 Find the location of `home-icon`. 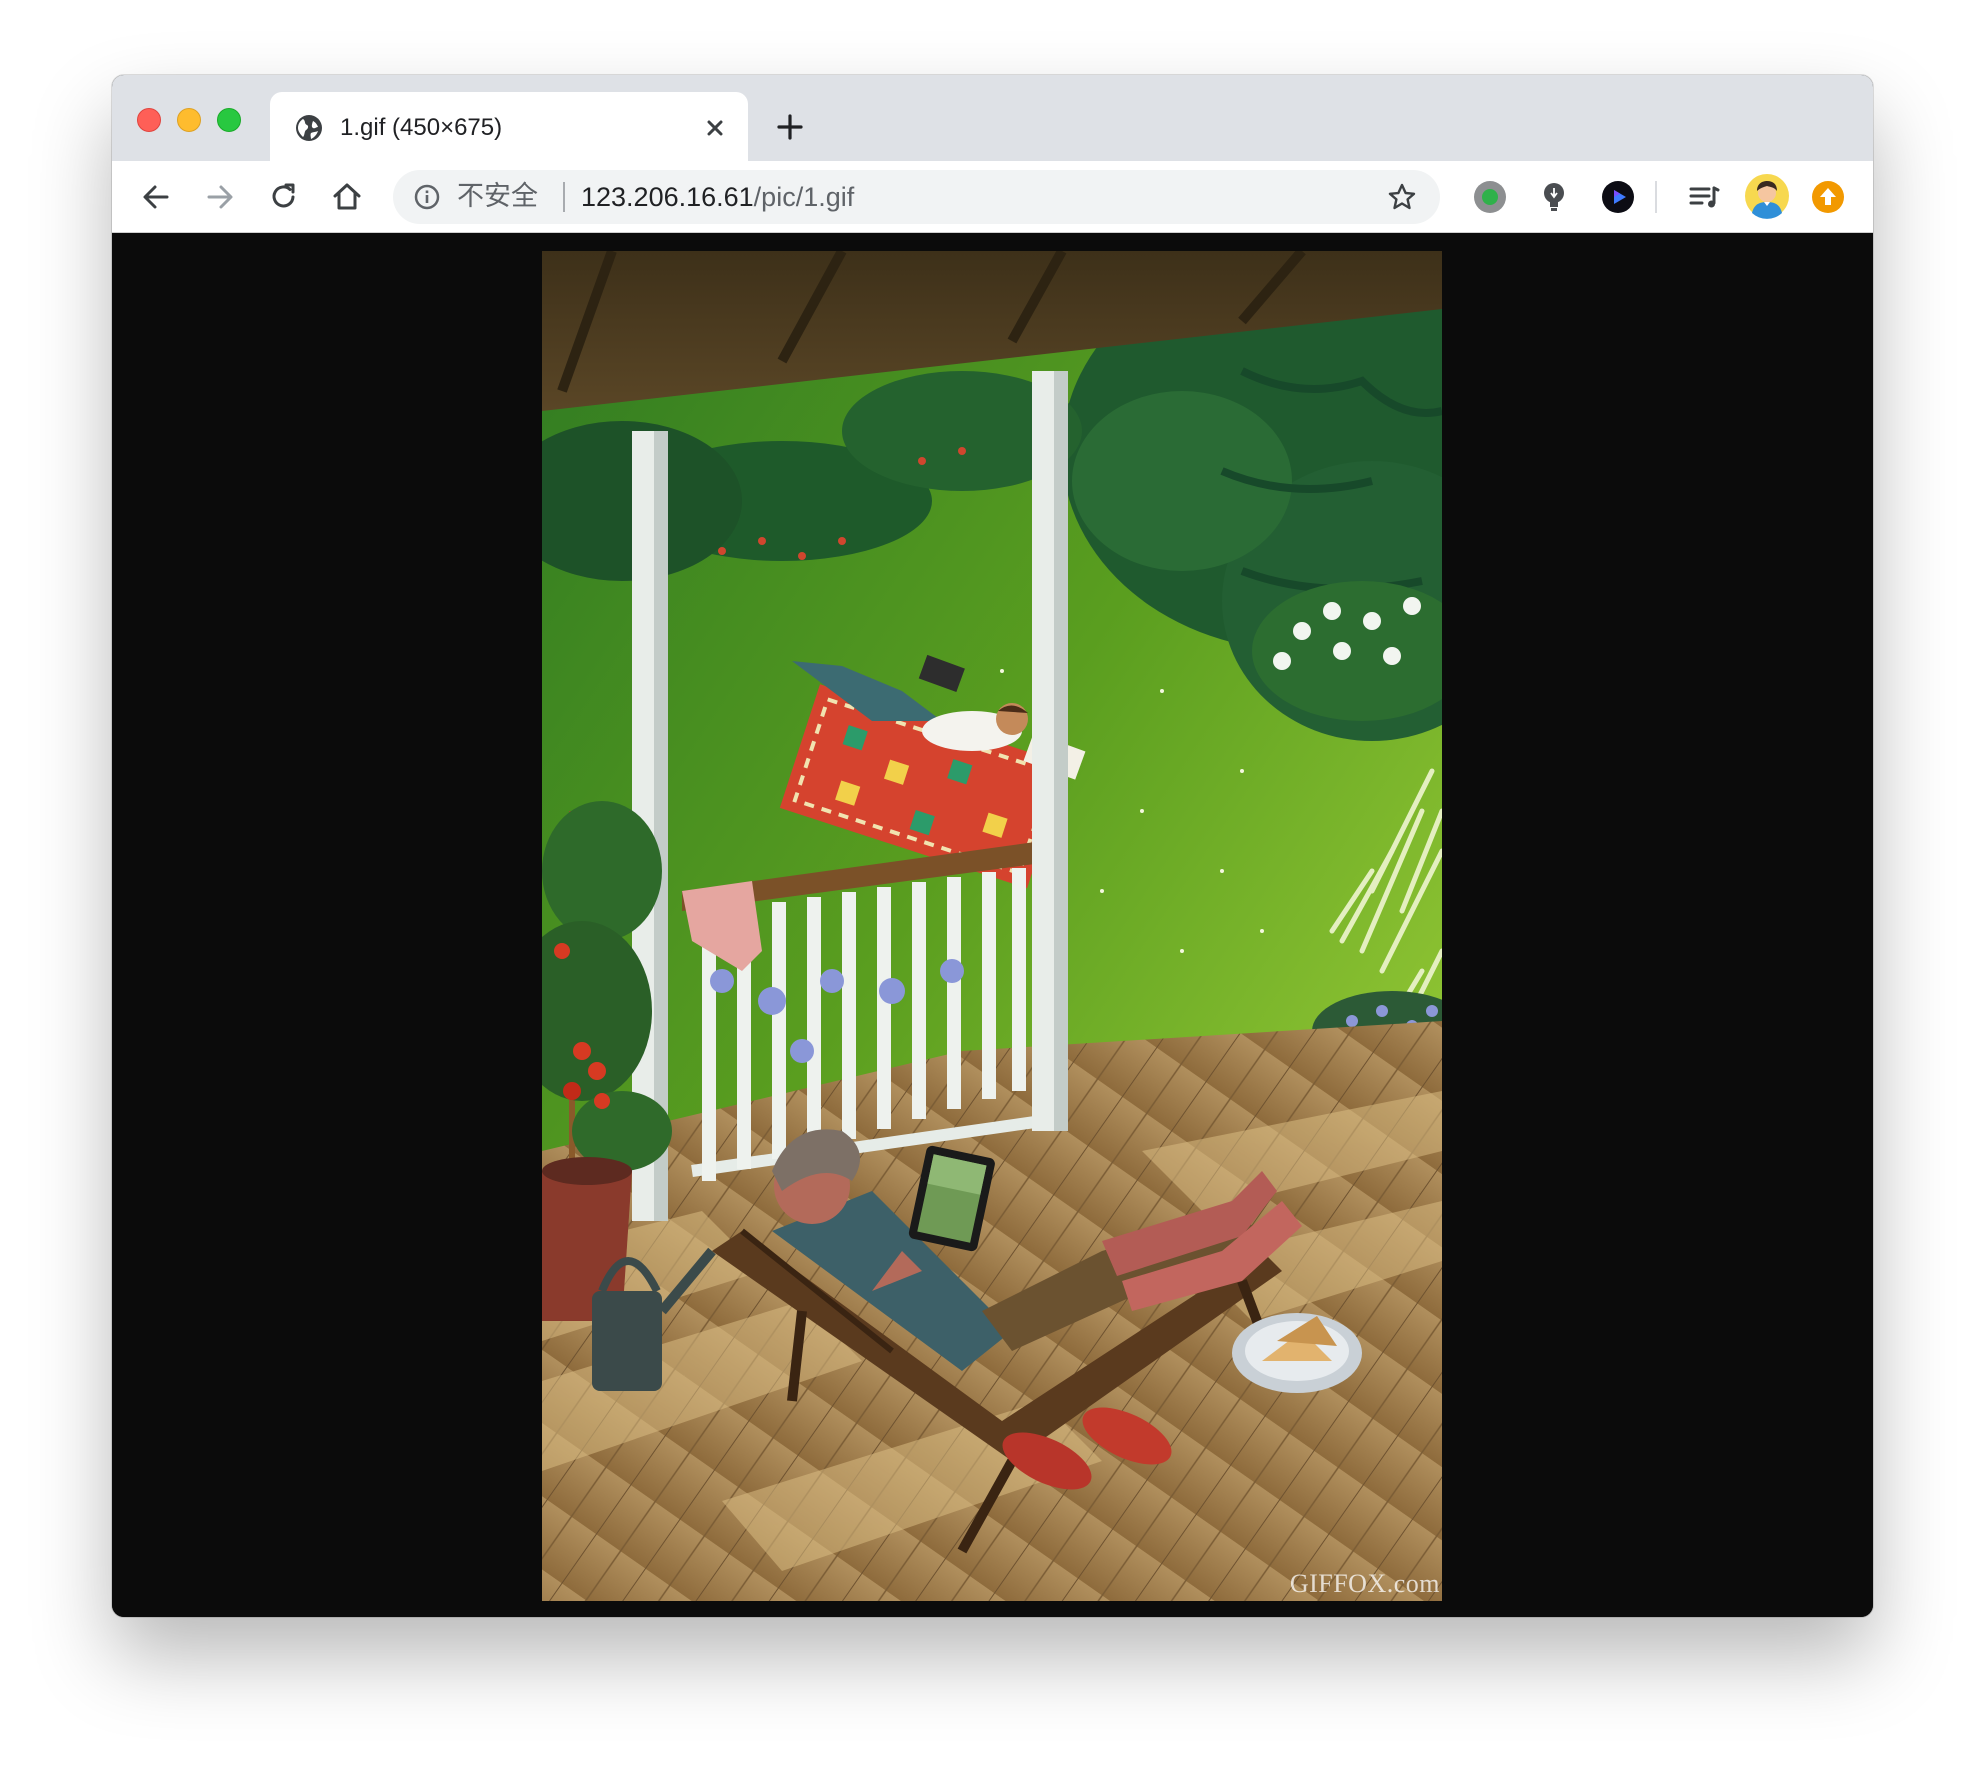

home-icon is located at coordinates (347, 197).